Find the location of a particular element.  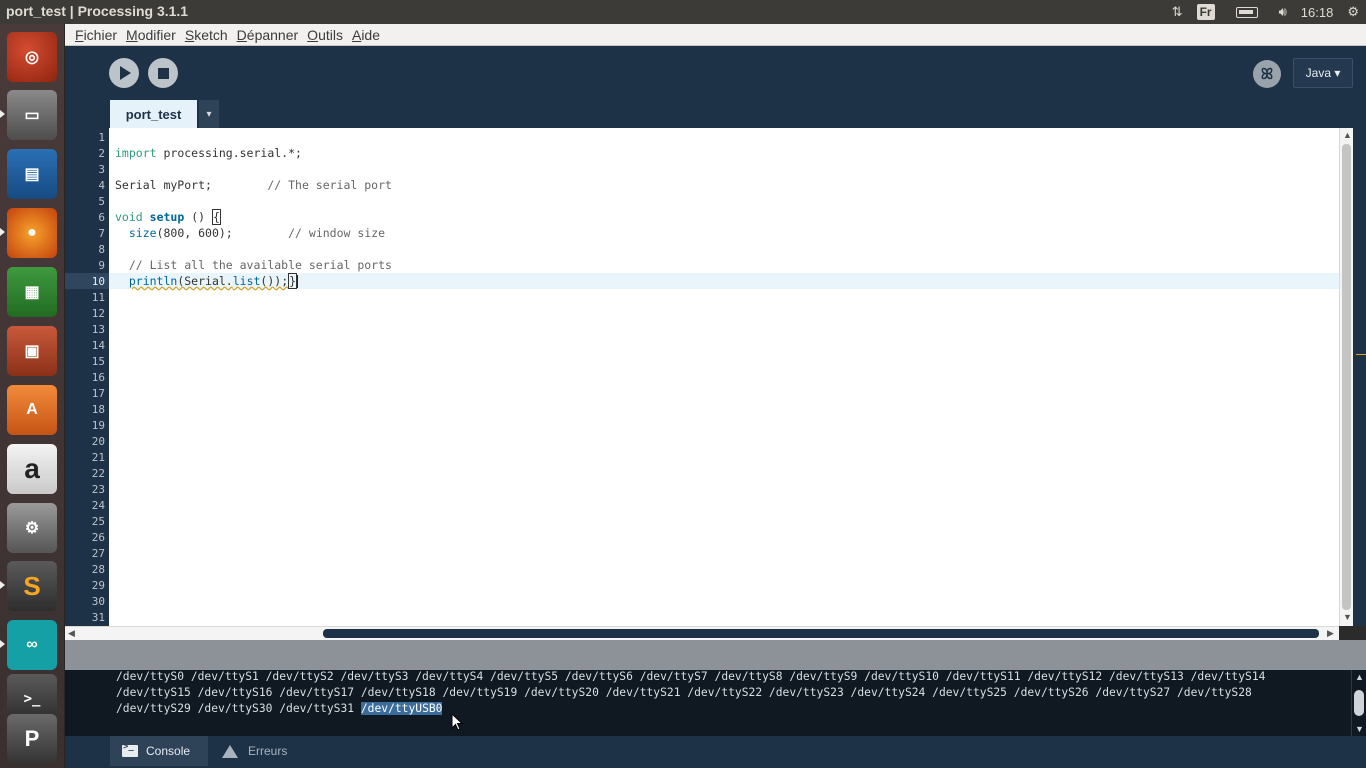

unity-launcher: ◎ ▭ ▤ ● ▦ ▣ A a ⚙ S ∞ >_ P is located at coordinates (32, 396).